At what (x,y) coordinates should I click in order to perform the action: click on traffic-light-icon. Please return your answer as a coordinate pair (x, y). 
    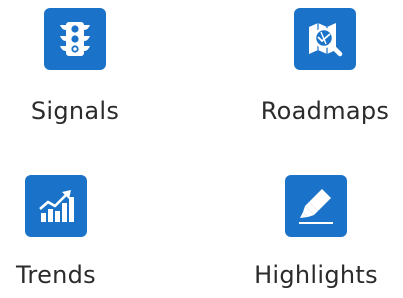
    Looking at the image, I should click on (75, 39).